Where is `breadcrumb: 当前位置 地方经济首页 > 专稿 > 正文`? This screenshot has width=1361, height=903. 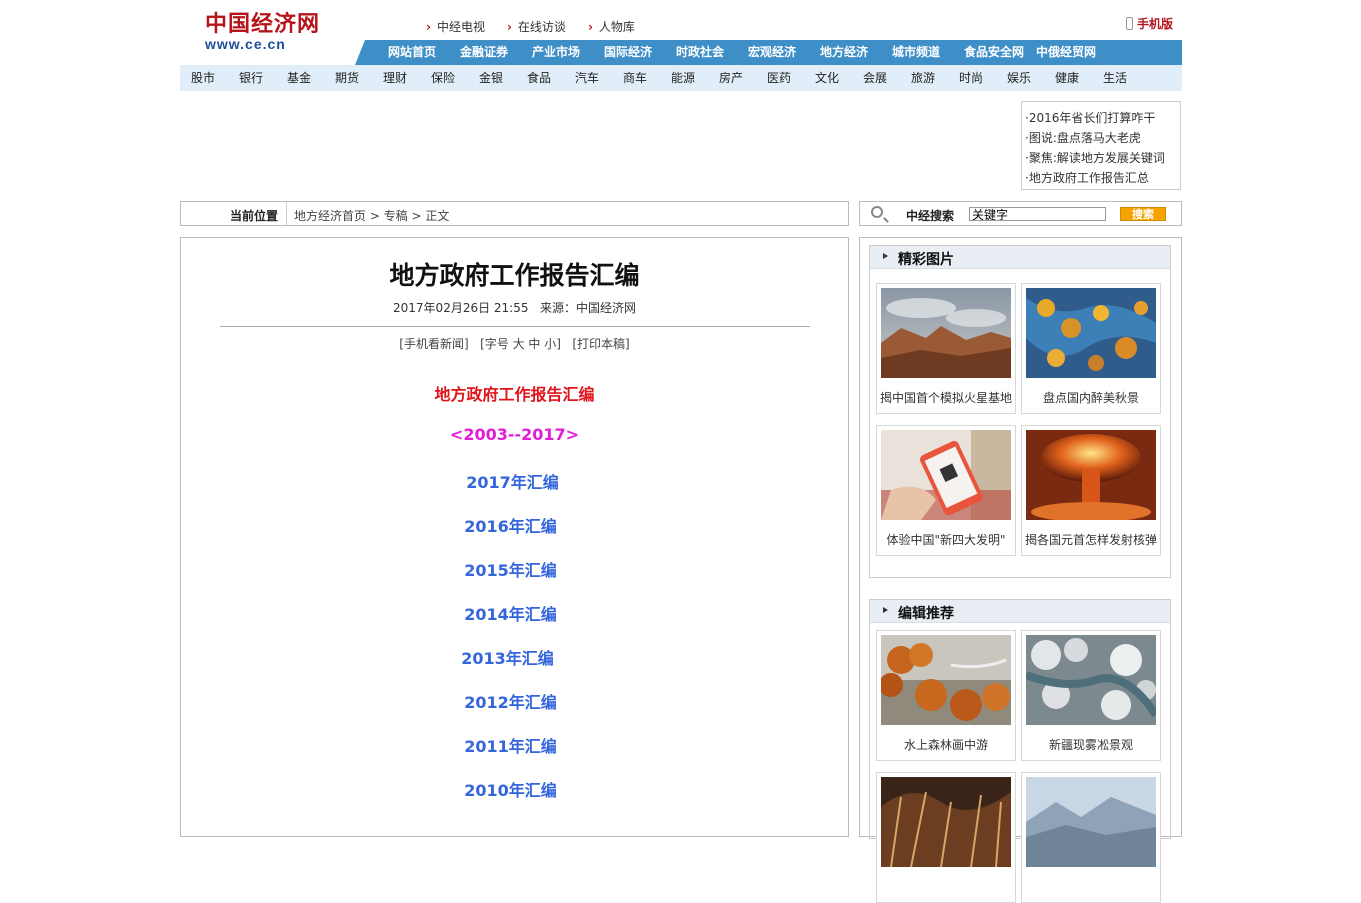 breadcrumb: 当前位置 地方经济首页 > 专稿 > 正文 is located at coordinates (514, 213).